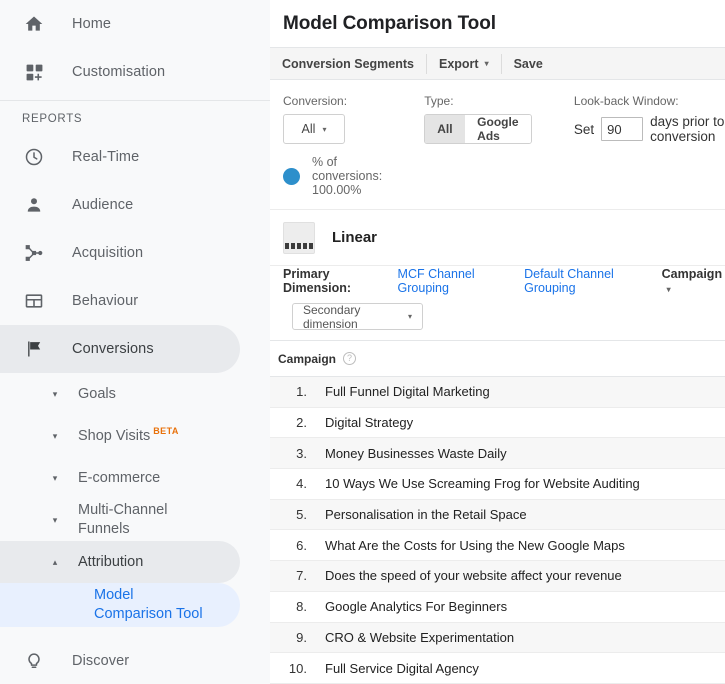  What do you see at coordinates (52, 119) in the screenshot?
I see `sidebar-section-reports: REPORTS` at bounding box center [52, 119].